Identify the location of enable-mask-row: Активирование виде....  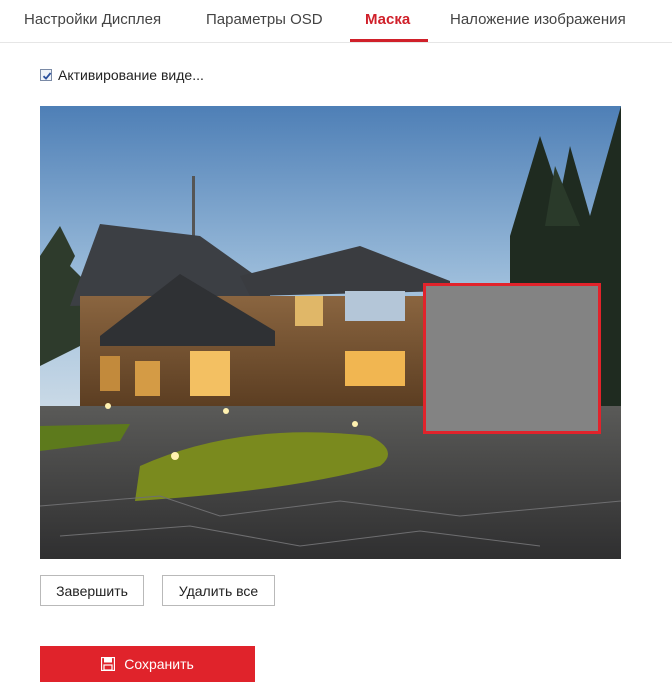
(122, 75).